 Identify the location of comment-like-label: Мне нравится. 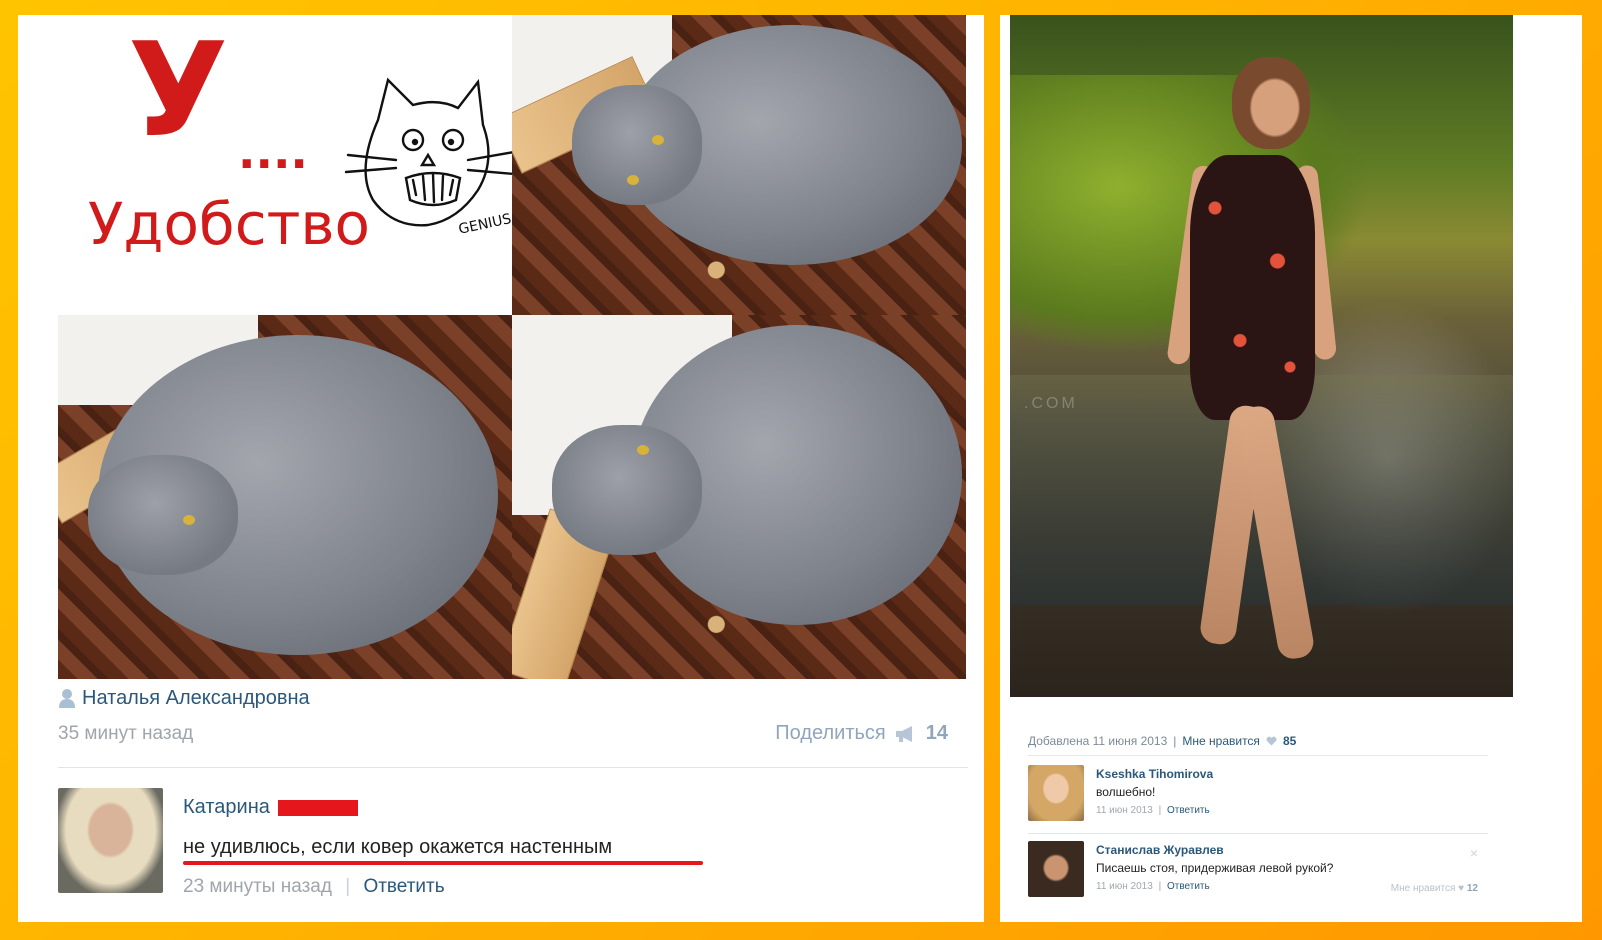
(1423, 888).